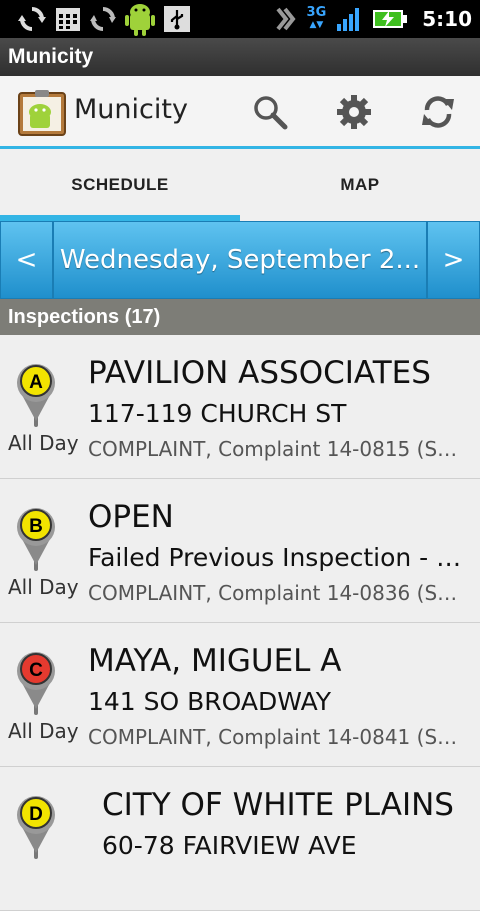 Image resolution: width=480 pixels, height=911 pixels. I want to click on item-title: PAVILION ASSOCIATES, so click(259, 373).